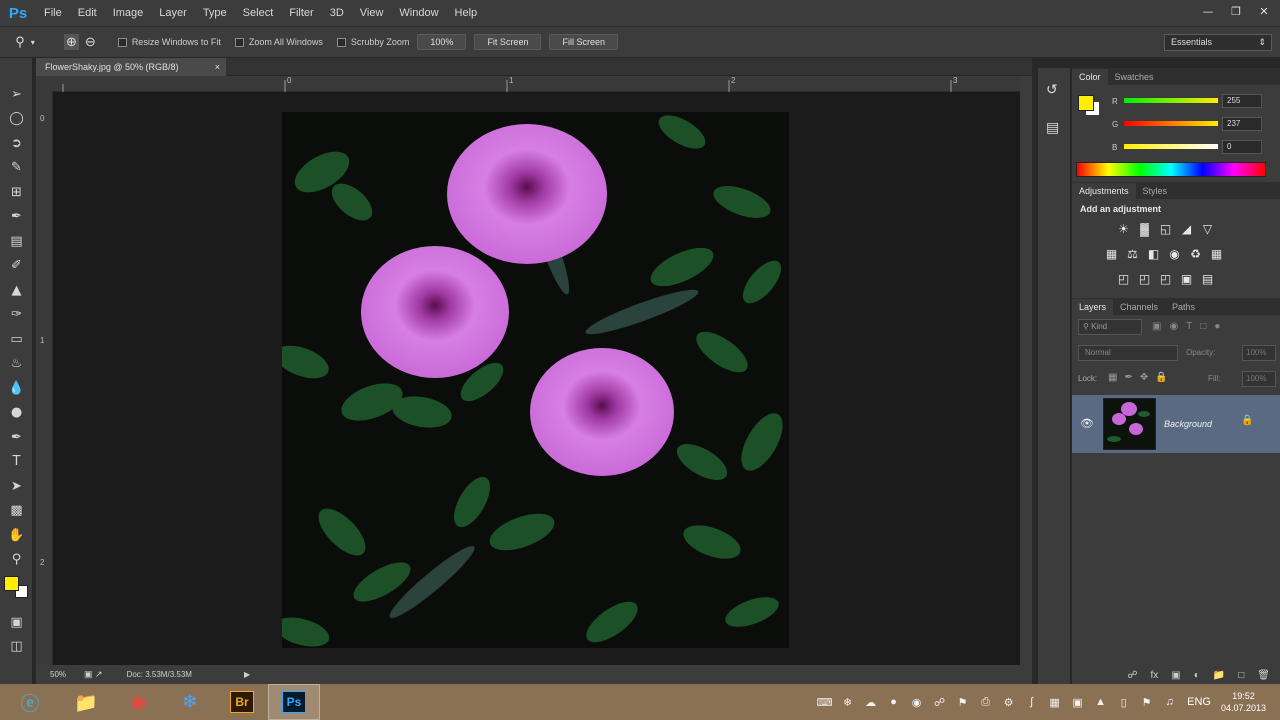 The image size is (1280, 720). Describe the element at coordinates (1174, 253) in the screenshot. I see `photo-filter-icon: ◉` at that location.